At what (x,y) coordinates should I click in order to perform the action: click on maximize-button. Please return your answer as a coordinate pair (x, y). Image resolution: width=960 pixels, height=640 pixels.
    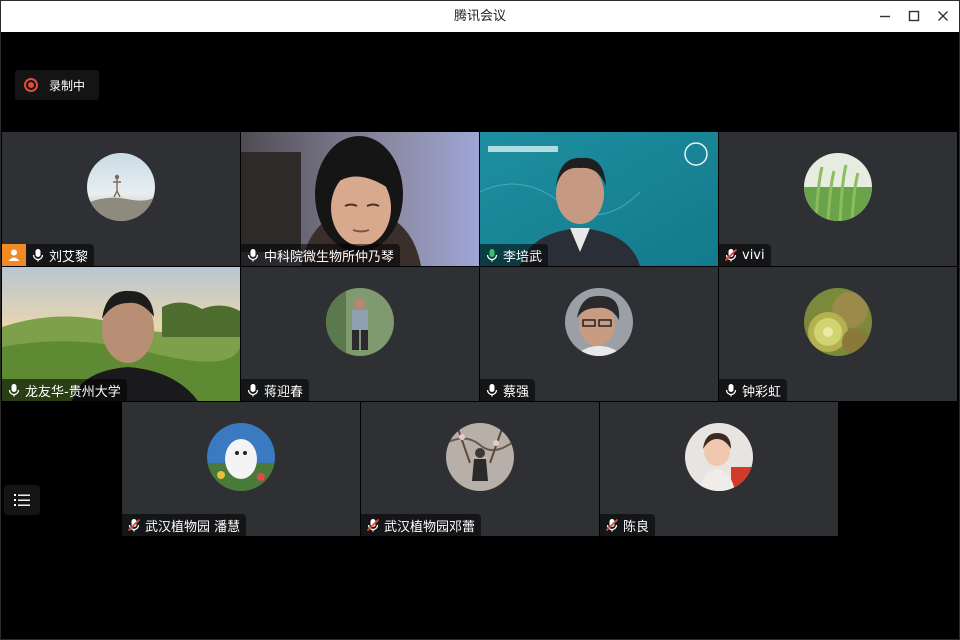
    Looking at the image, I should click on (914, 16).